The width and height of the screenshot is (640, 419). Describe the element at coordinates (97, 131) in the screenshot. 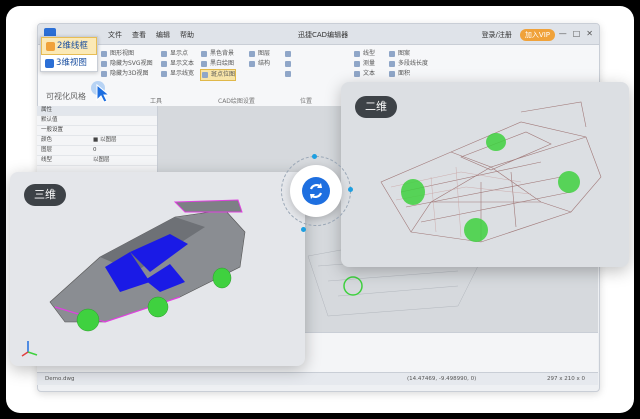

I see `properties-section: 一般设置` at that location.